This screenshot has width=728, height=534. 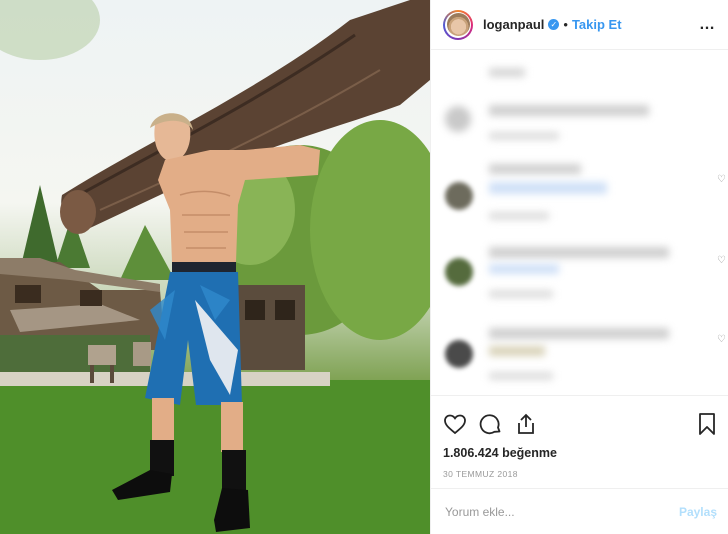 I want to click on blurred-avatar, so click(x=458, y=119).